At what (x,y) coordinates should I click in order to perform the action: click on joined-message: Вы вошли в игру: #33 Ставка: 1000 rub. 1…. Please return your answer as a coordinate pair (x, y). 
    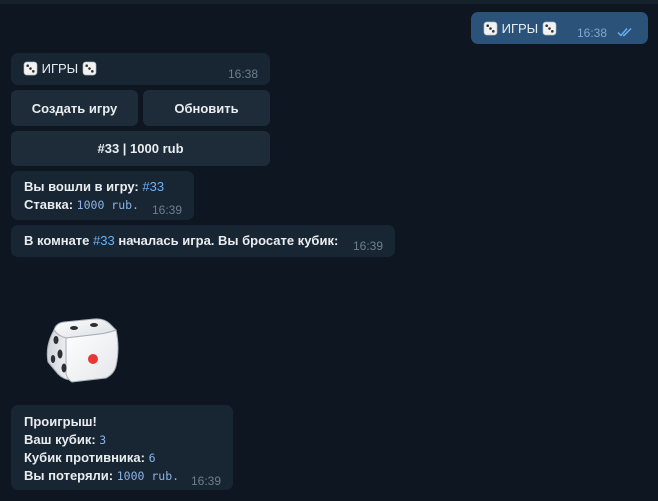
    Looking at the image, I should click on (102, 195).